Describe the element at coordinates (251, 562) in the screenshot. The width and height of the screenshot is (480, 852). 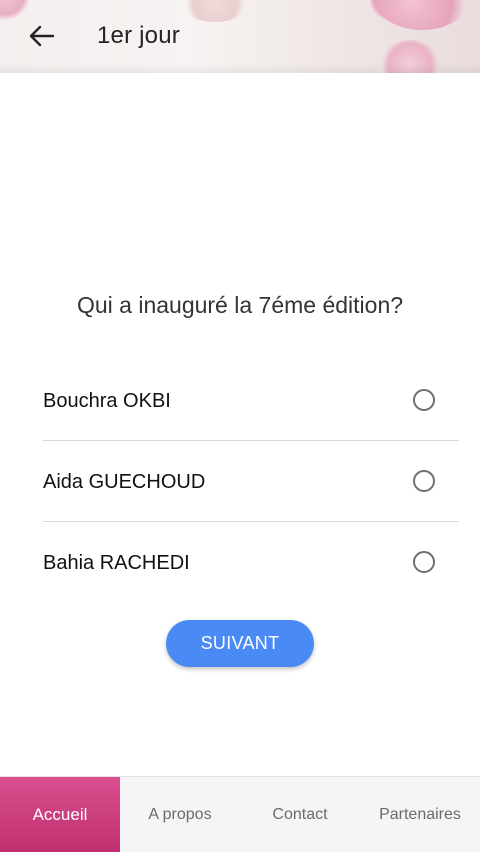
I see `answer-option: Bahia RACHEDI` at that location.